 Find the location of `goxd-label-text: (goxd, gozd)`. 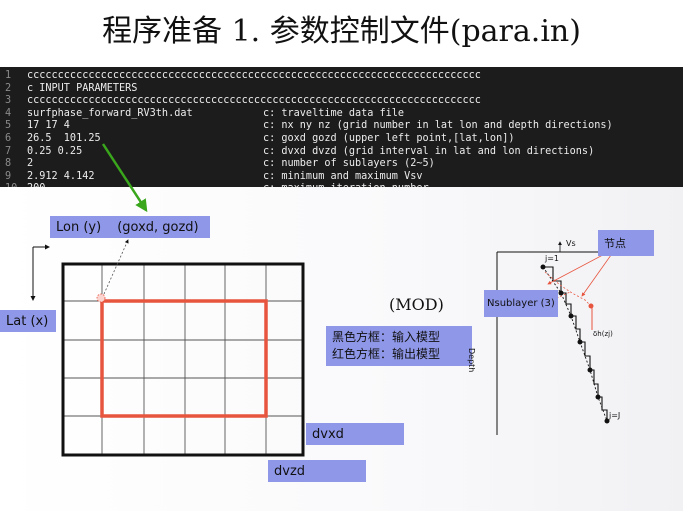

goxd-label-text: (goxd, gozd) is located at coordinates (158, 227).